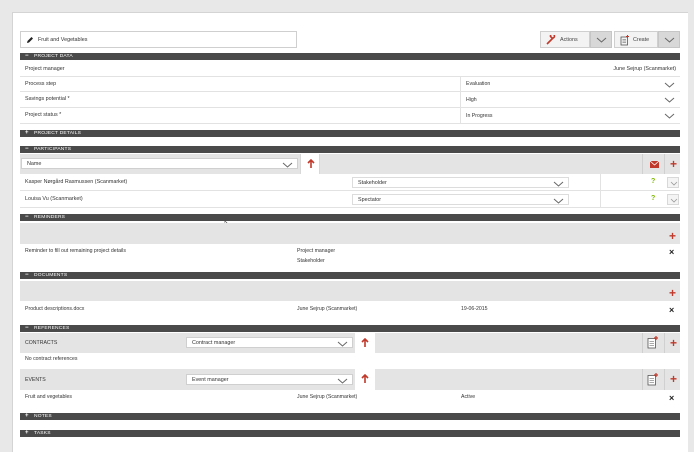  Describe the element at coordinates (350, 275) in the screenshot. I see `section-documents: − DOCUMENTS` at that location.